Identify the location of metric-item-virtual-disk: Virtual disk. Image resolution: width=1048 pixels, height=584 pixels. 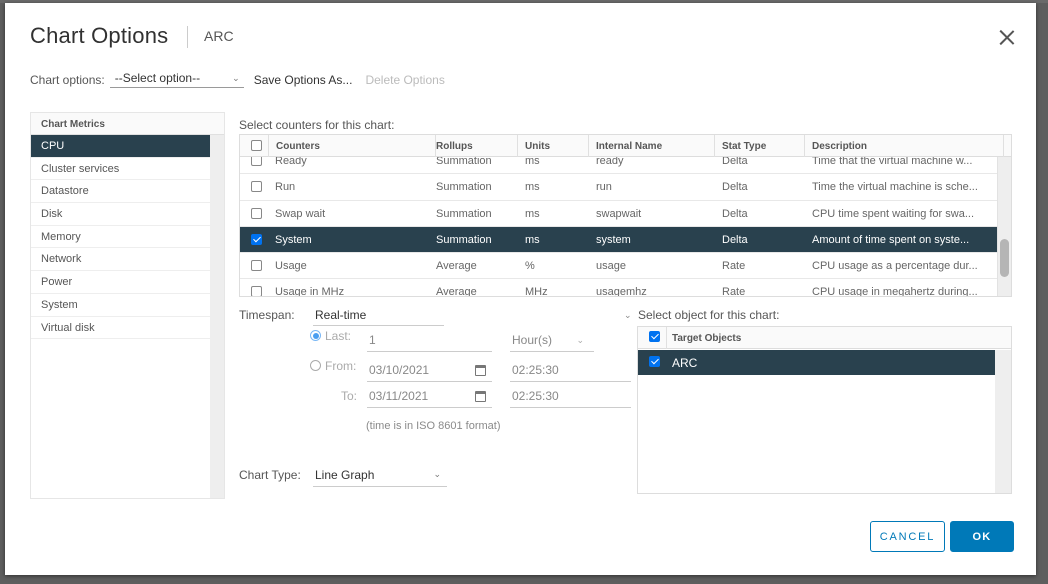
(121, 328).